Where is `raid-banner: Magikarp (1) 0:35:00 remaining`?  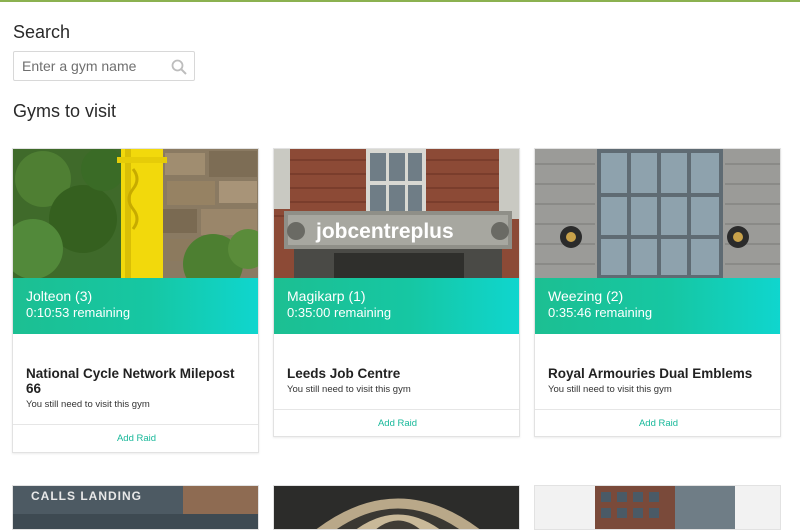 raid-banner: Magikarp (1) 0:35:00 remaining is located at coordinates (396, 306).